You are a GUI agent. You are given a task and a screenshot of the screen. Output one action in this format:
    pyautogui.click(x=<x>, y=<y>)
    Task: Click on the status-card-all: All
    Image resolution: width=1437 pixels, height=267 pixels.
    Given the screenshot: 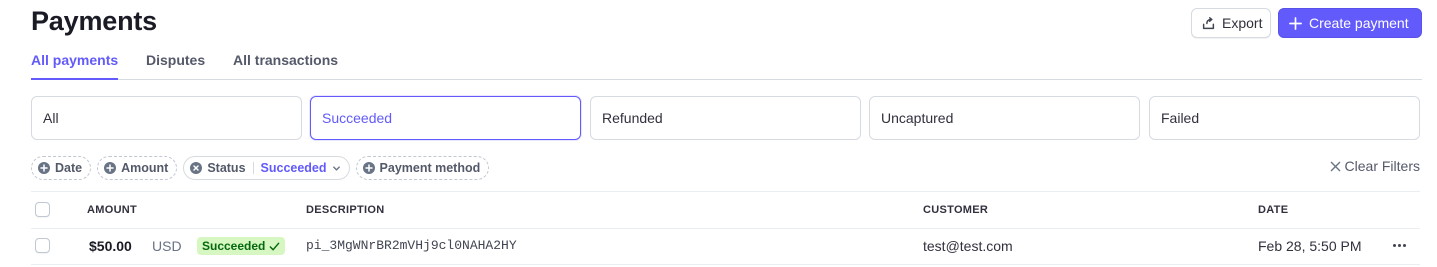 What is the action you would take?
    pyautogui.click(x=166, y=118)
    